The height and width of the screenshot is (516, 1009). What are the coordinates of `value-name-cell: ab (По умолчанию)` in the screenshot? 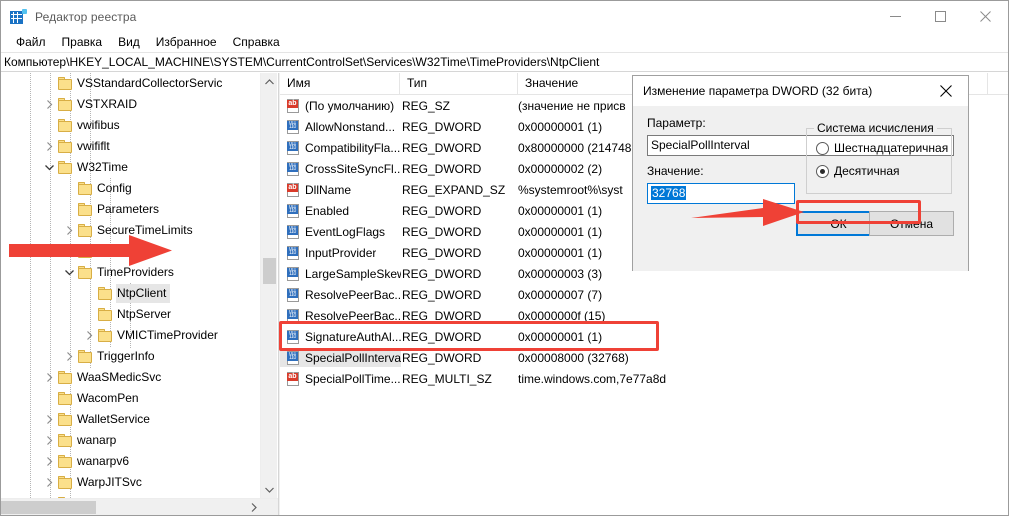 It's located at (340, 105).